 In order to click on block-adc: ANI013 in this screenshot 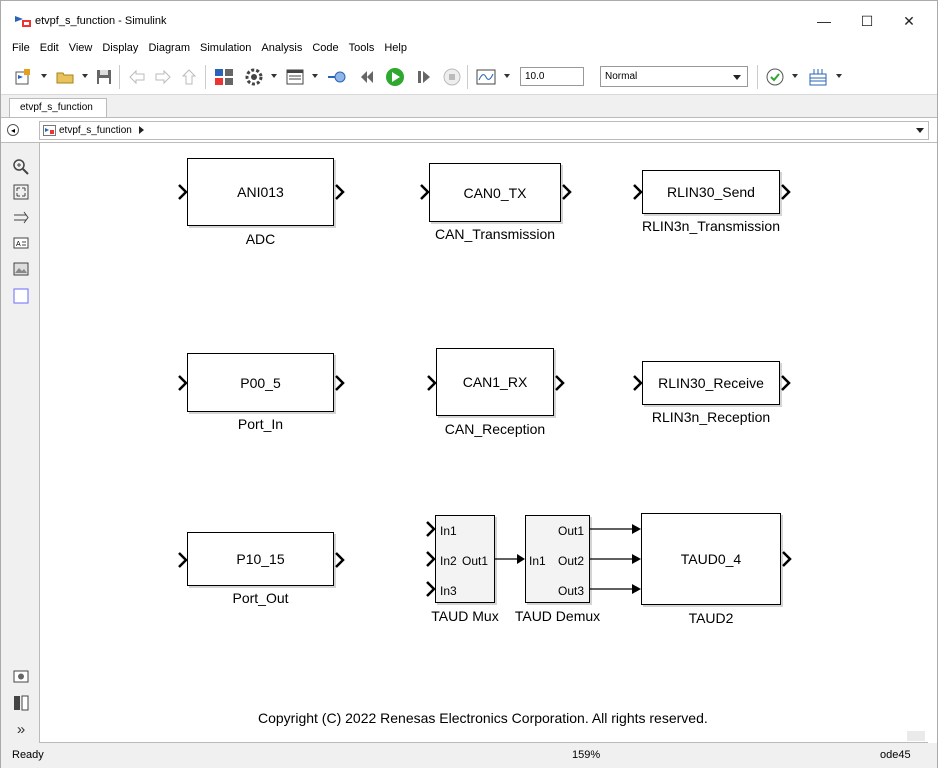, I will do `click(260, 192)`.